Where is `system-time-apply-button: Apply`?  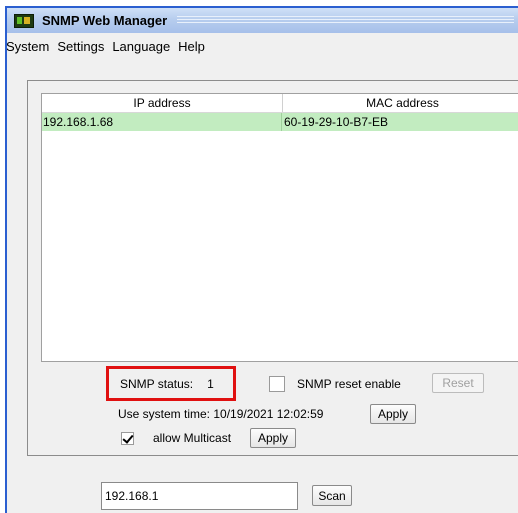 system-time-apply-button: Apply is located at coordinates (393, 414).